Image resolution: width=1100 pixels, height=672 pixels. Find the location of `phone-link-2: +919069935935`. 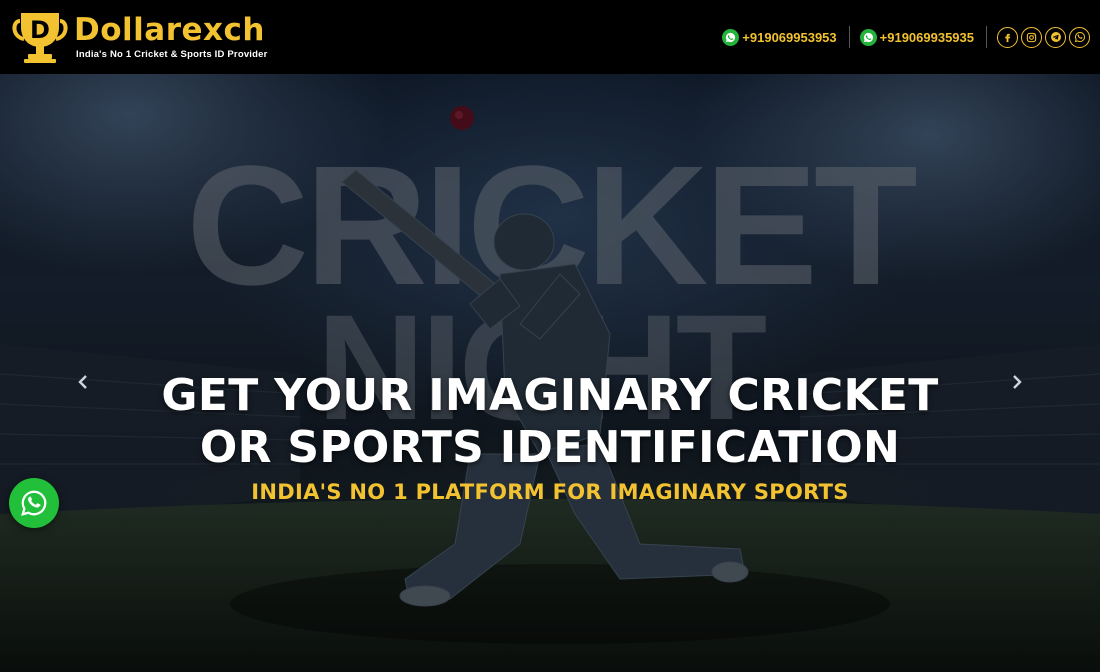

phone-link-2: +919069935935 is located at coordinates (916, 37).